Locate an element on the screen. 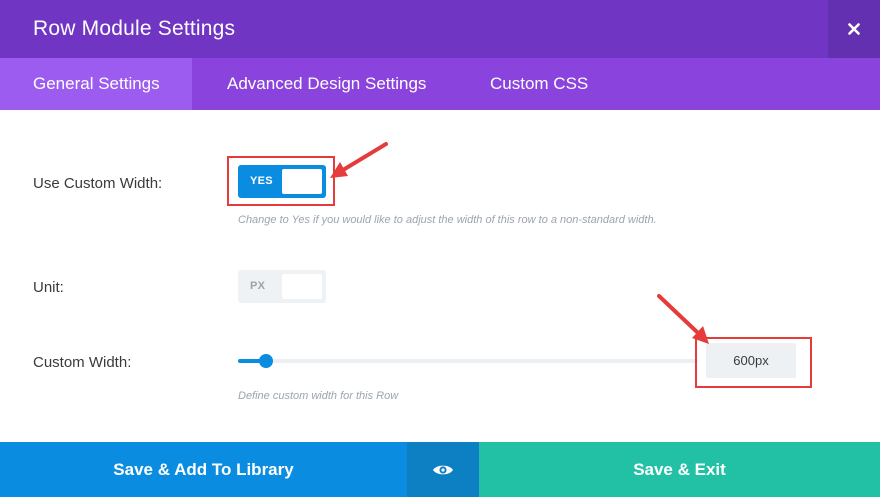 This screenshot has width=880, height=497. eye-icon is located at coordinates (443, 469).